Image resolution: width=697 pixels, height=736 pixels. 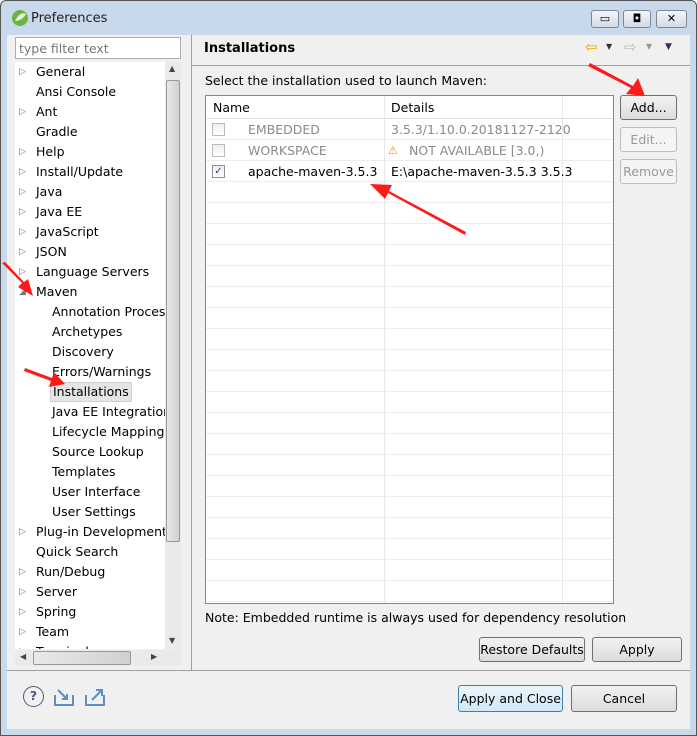 What do you see at coordinates (154, 656) in the screenshot?
I see `scroll-right-icon: ▶` at bounding box center [154, 656].